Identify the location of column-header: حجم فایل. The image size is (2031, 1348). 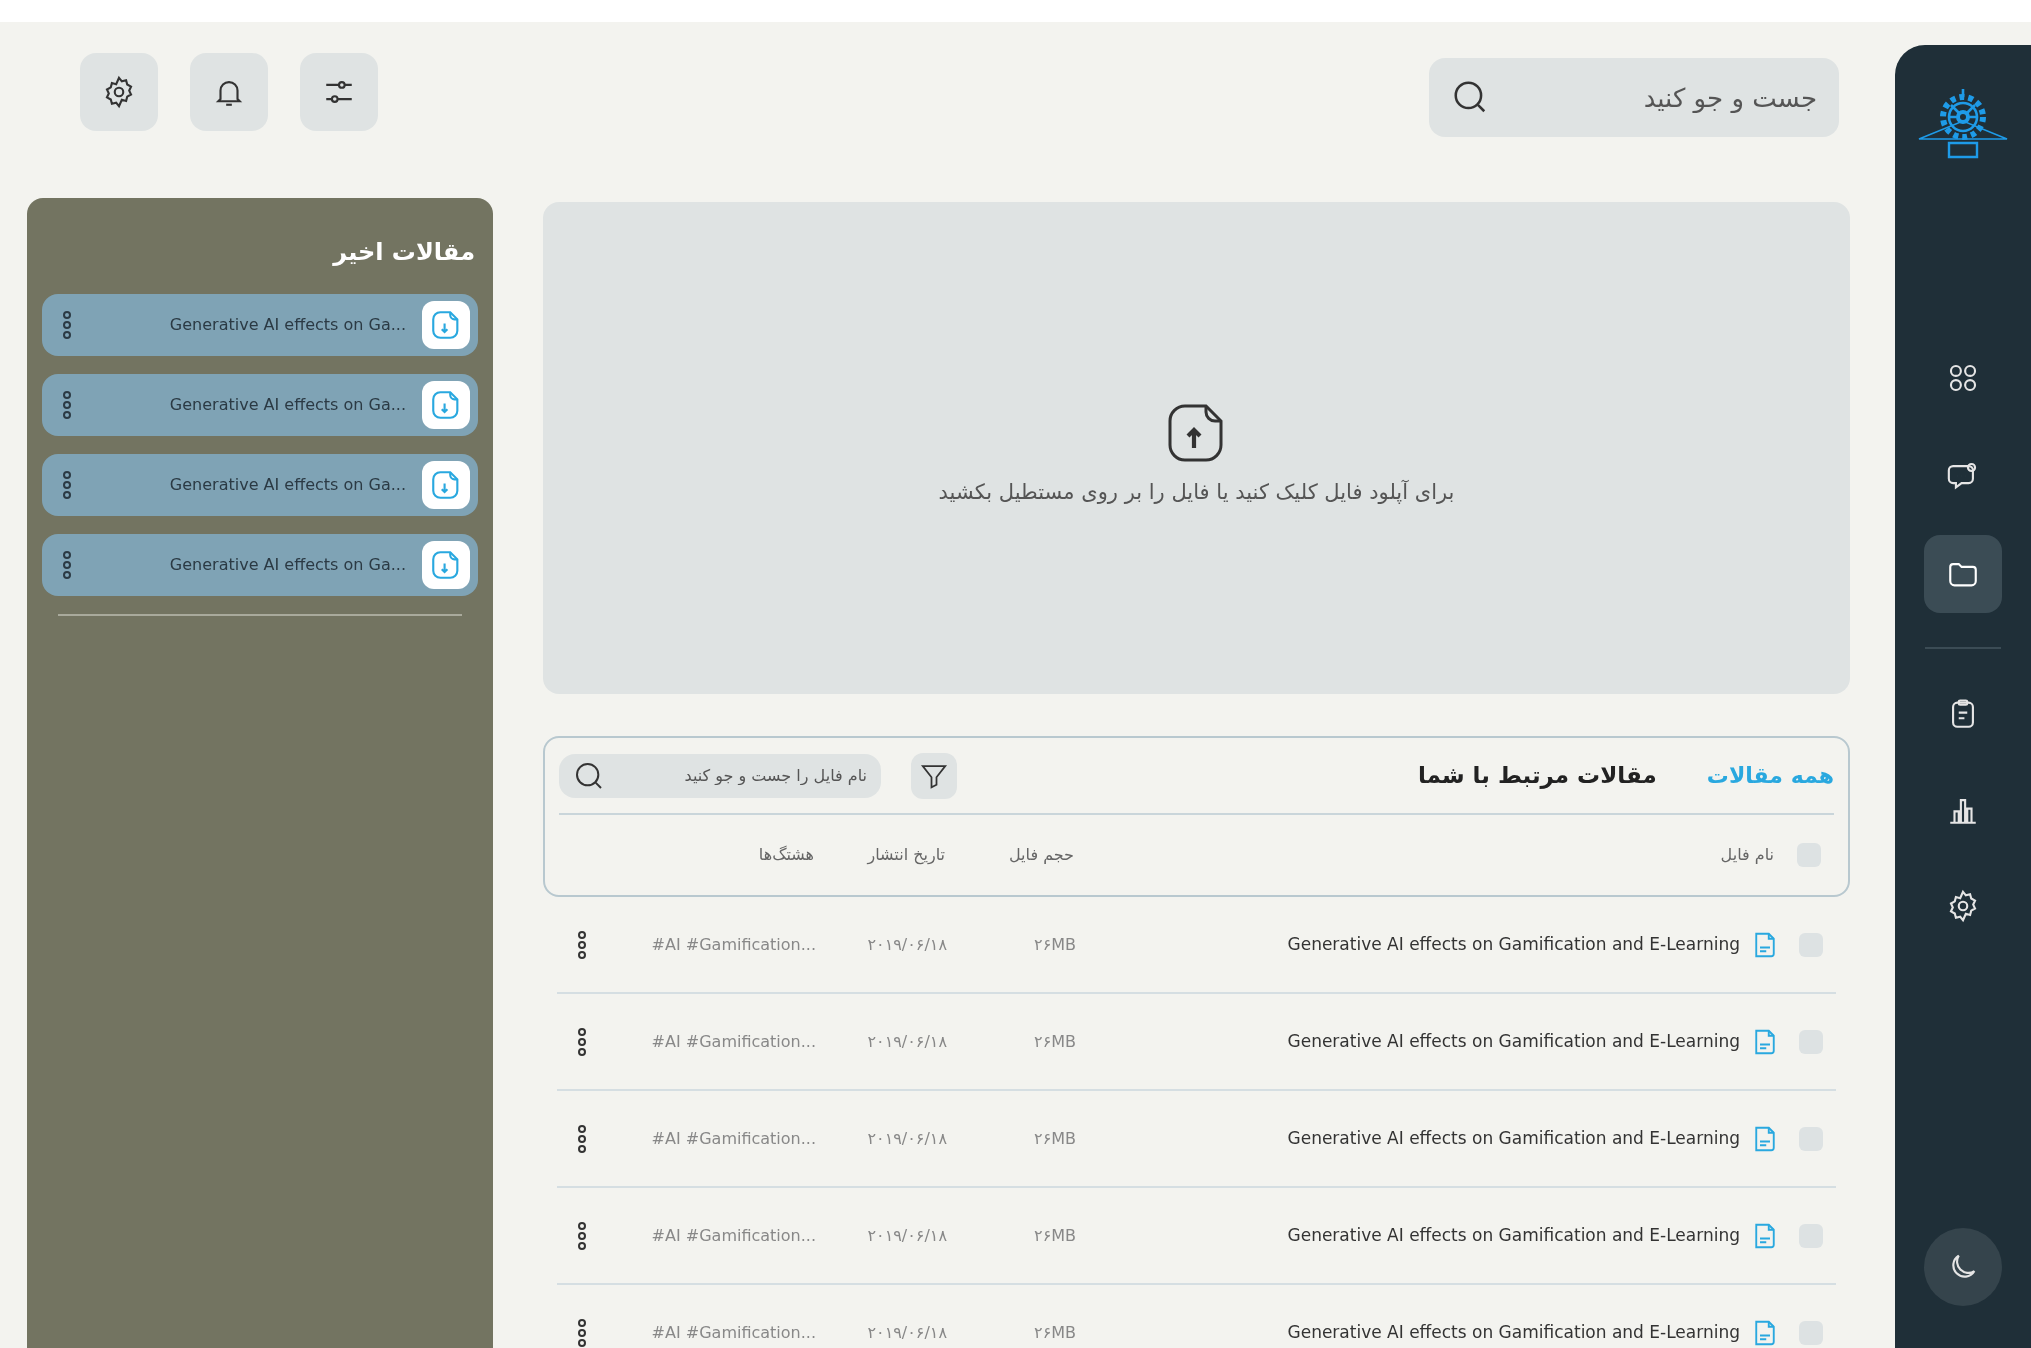
(1041, 854).